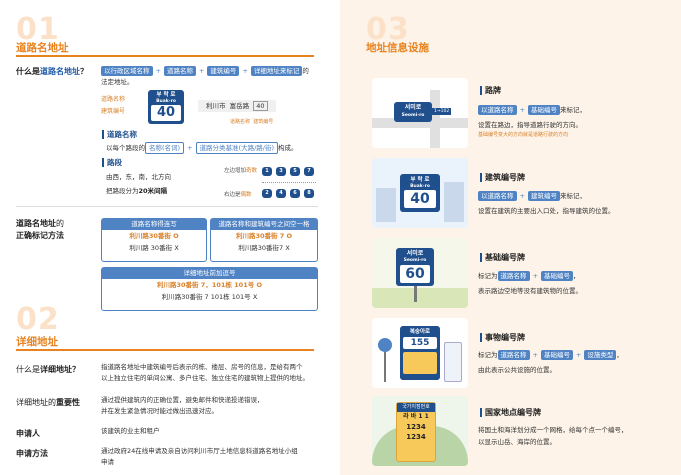 The height and width of the screenshot is (475, 681). What do you see at coordinates (154, 240) in the screenshot?
I see `rule-box-no-space: 道路名称得连写 利川路30番街 O 利川路 30番街 X` at bounding box center [154, 240].